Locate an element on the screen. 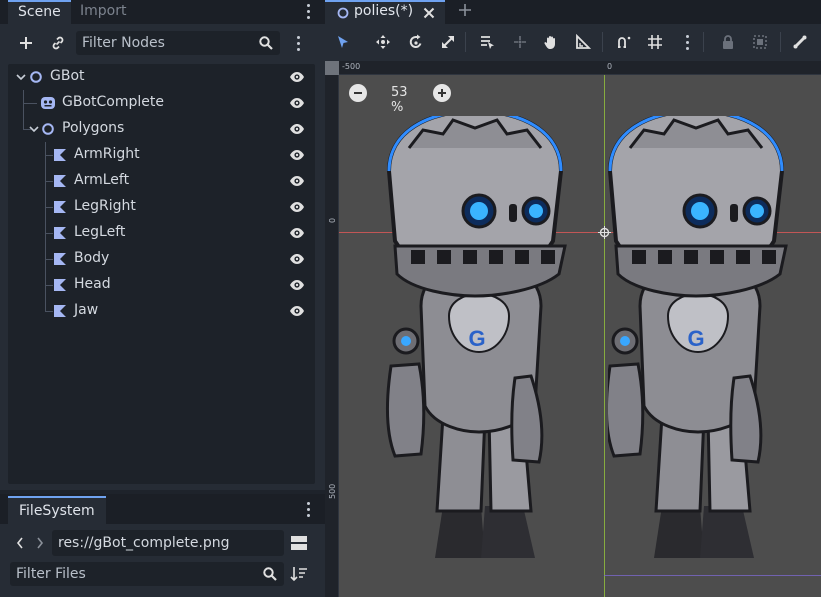  filter-nodes-field is located at coordinates (178, 43).